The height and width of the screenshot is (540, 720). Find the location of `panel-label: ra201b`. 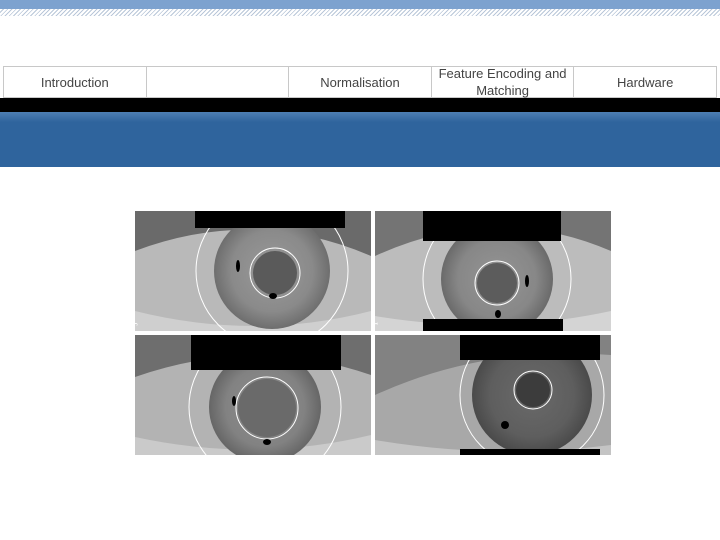

panel-label: ra201b is located at coordinates (136, 432).